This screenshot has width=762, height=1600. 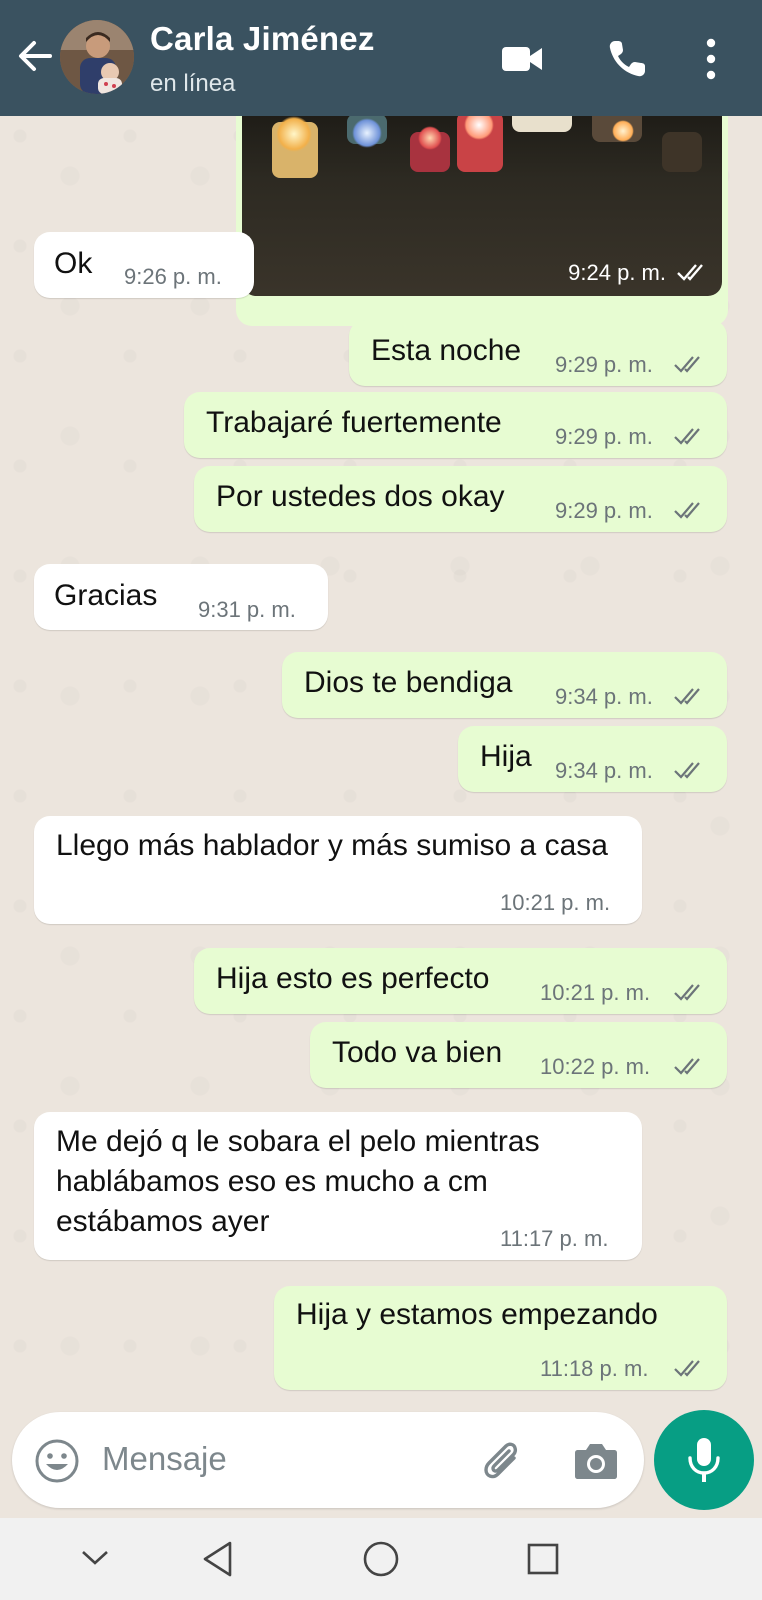 I want to click on contact-status: en línea, so click(x=193, y=83).